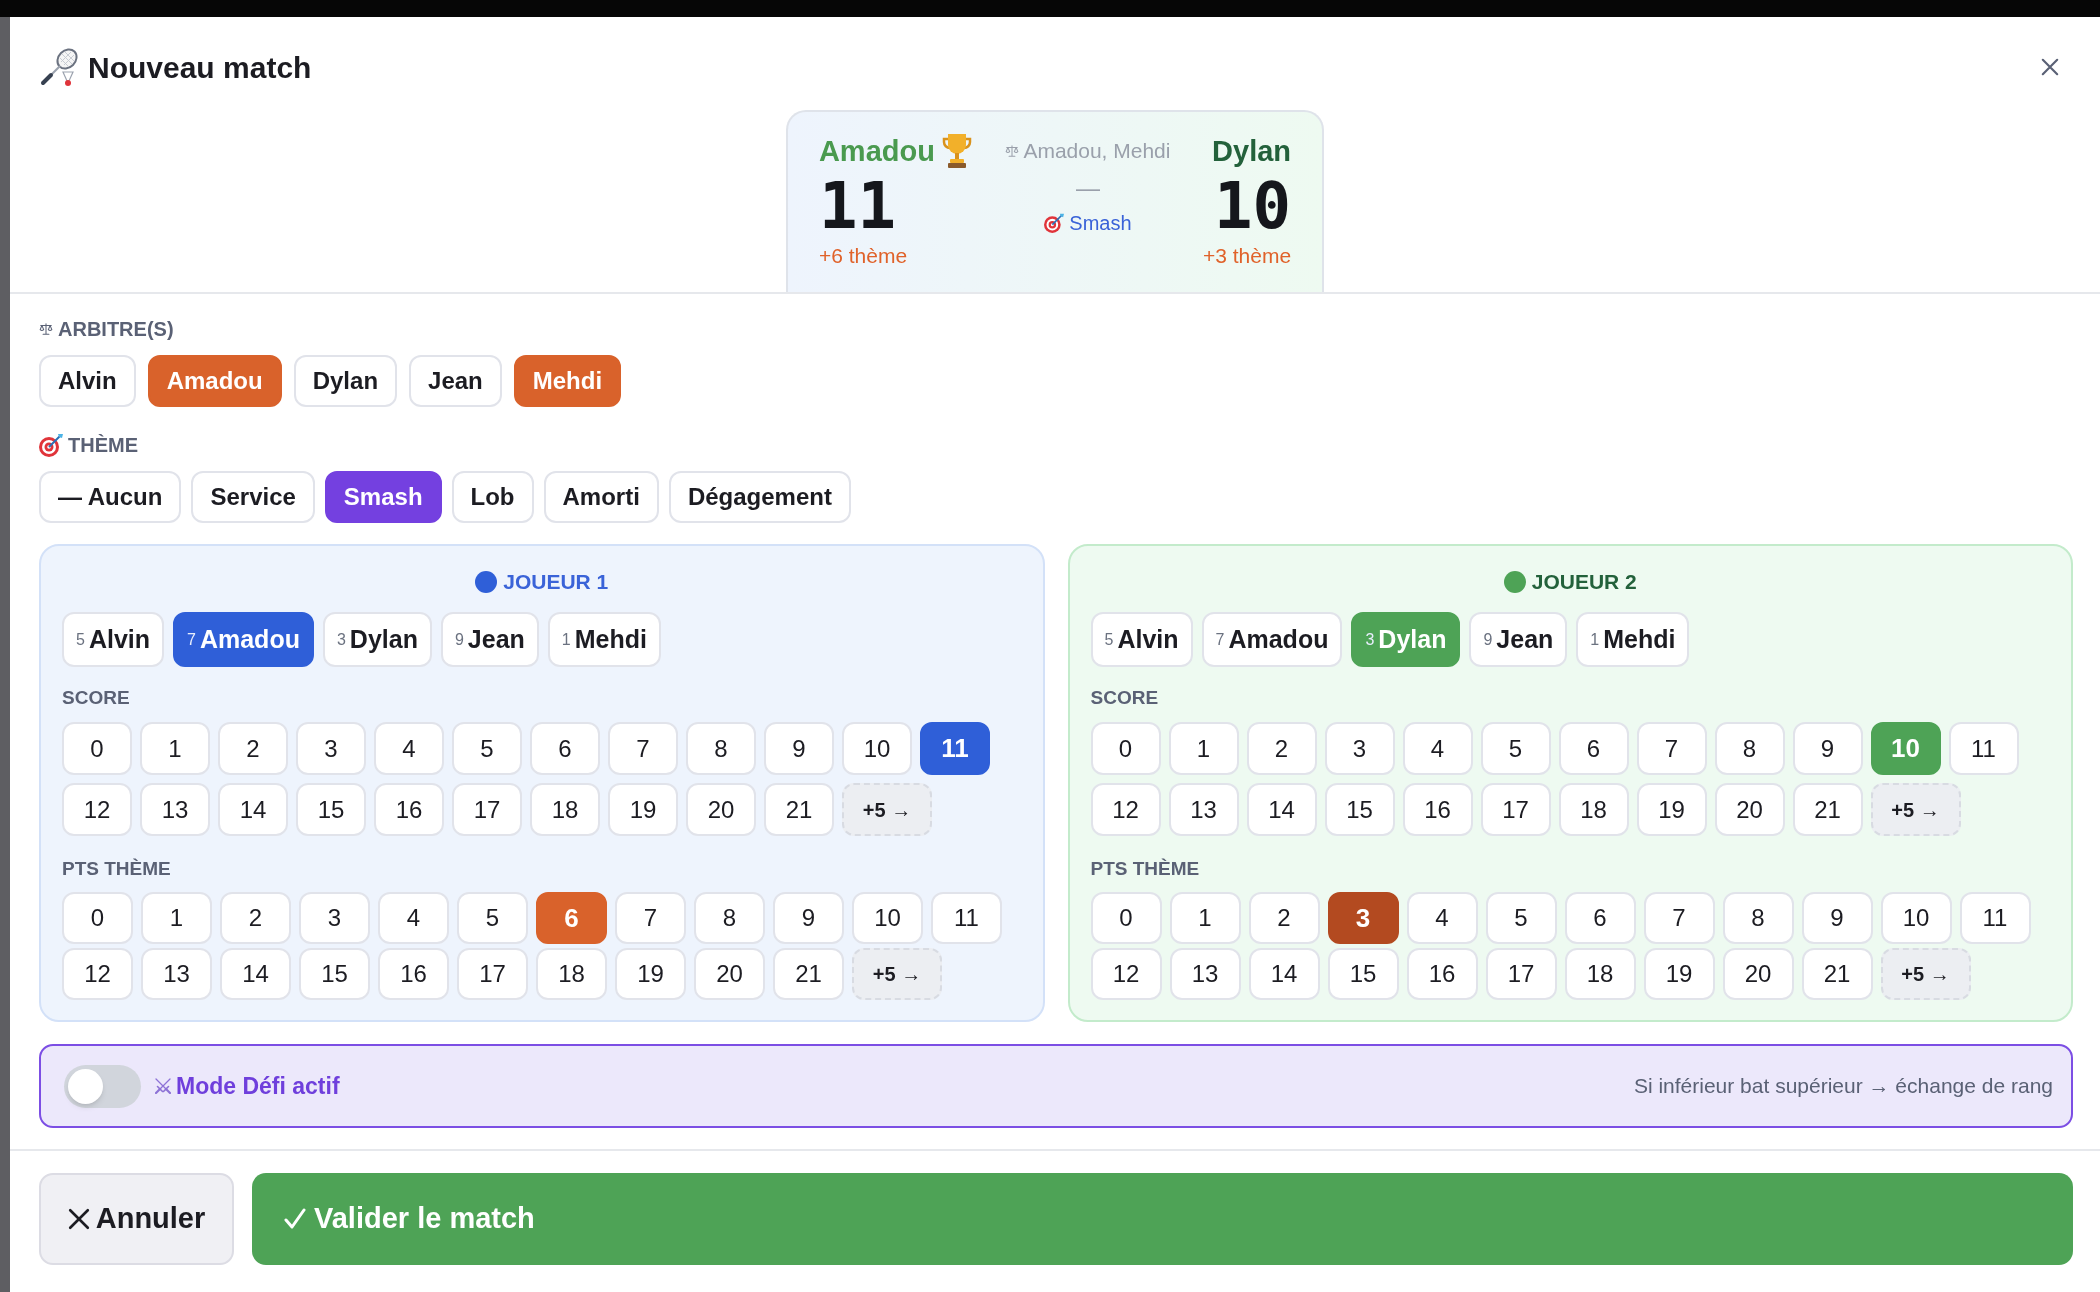  What do you see at coordinates (214, 381) in the screenshot?
I see `referee-chip: Amadou` at bounding box center [214, 381].